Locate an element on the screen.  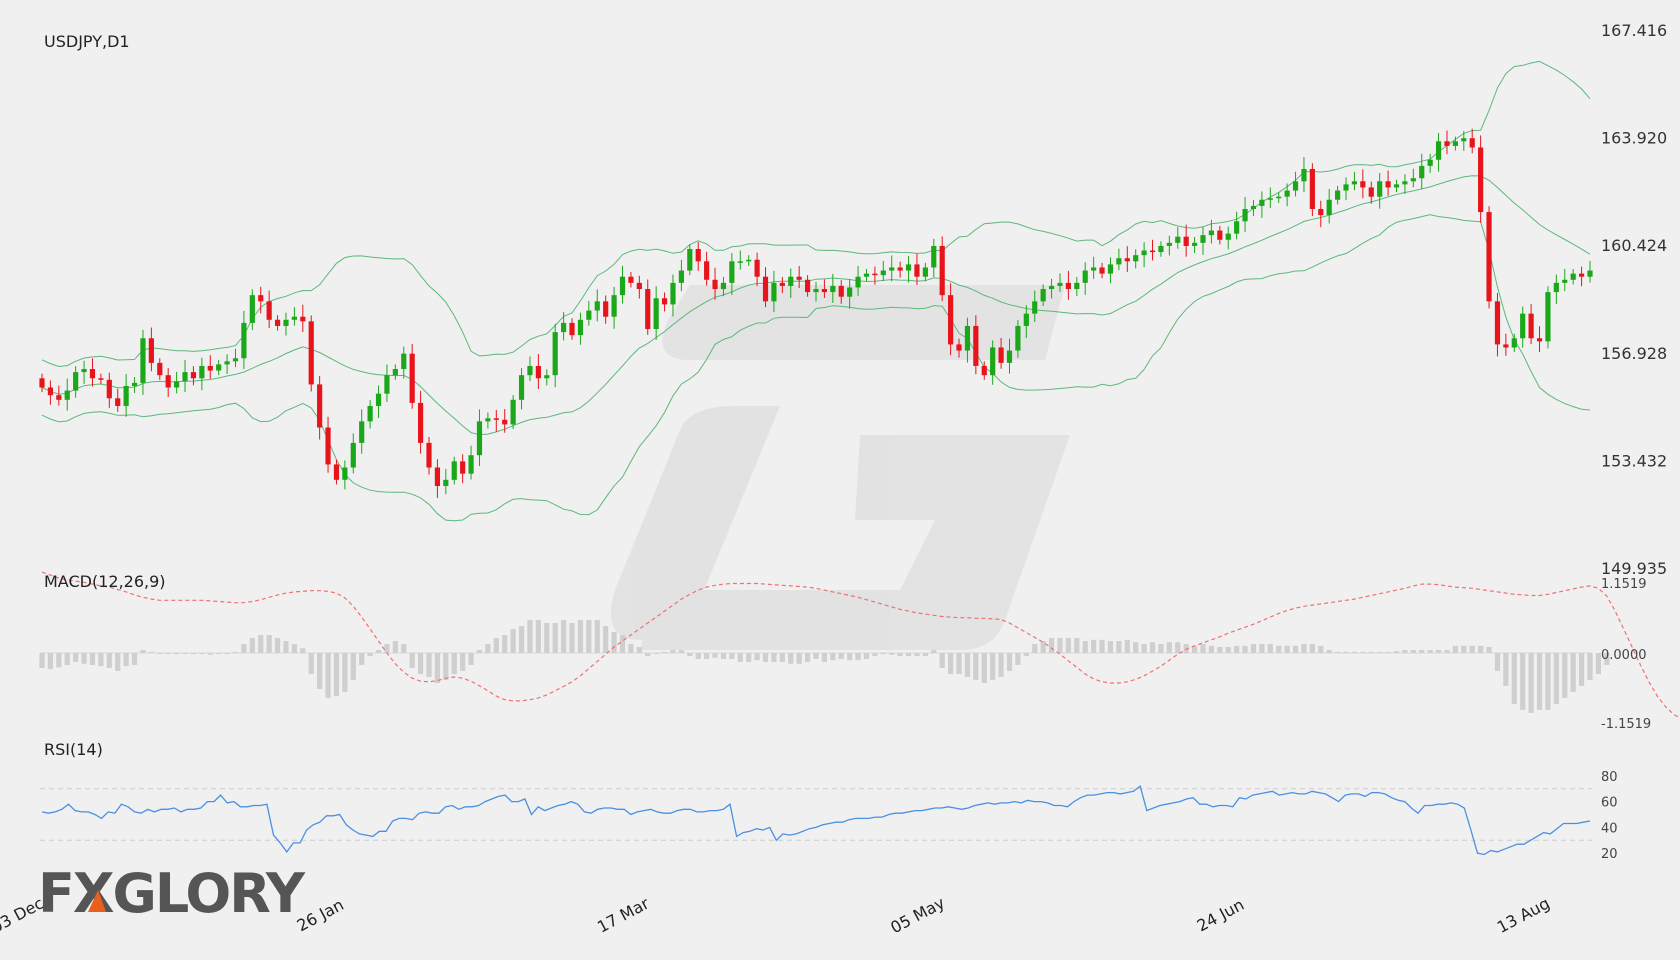
brand-logo-text: FXGLORY is located at coordinates (172, 893).